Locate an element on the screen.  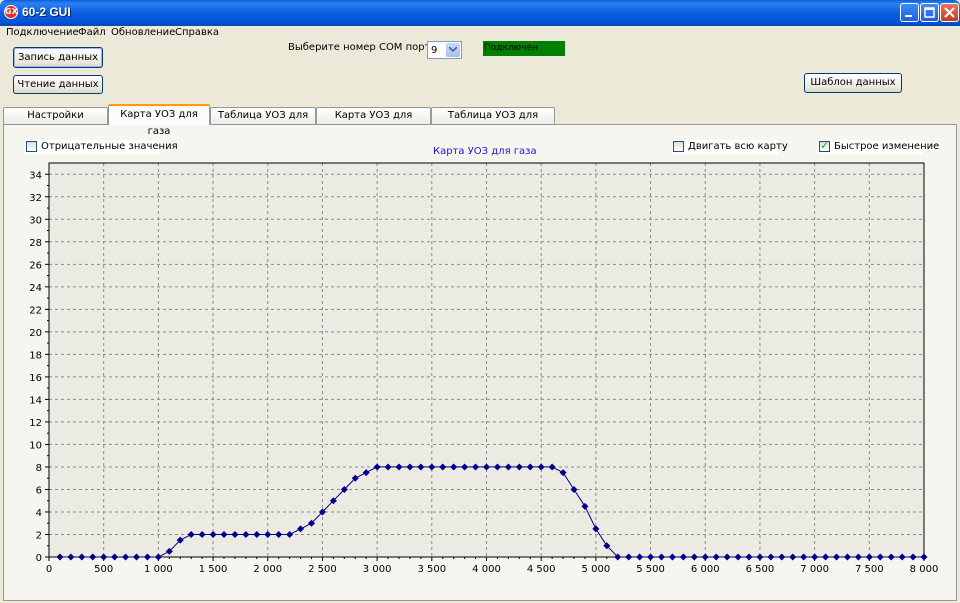
x-tick-label: 0 is located at coordinates (49, 569).